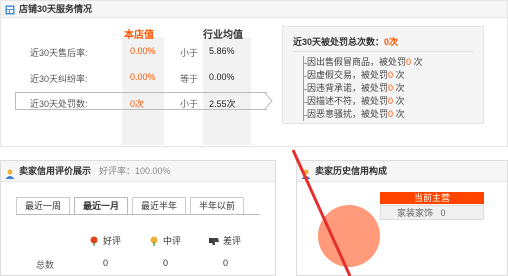 This screenshot has width=508, height=276. What do you see at coordinates (101, 205) in the screenshot?
I see `tab-last-month: 最近一月` at bounding box center [101, 205].